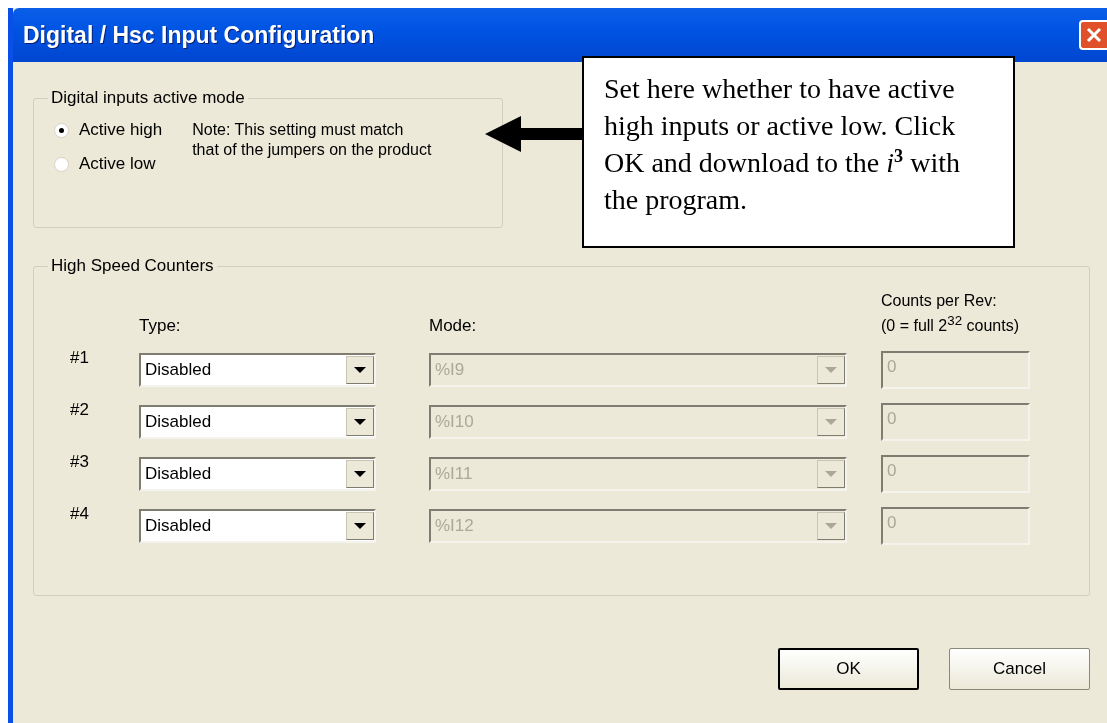  I want to click on close-button, so click(1093, 35).